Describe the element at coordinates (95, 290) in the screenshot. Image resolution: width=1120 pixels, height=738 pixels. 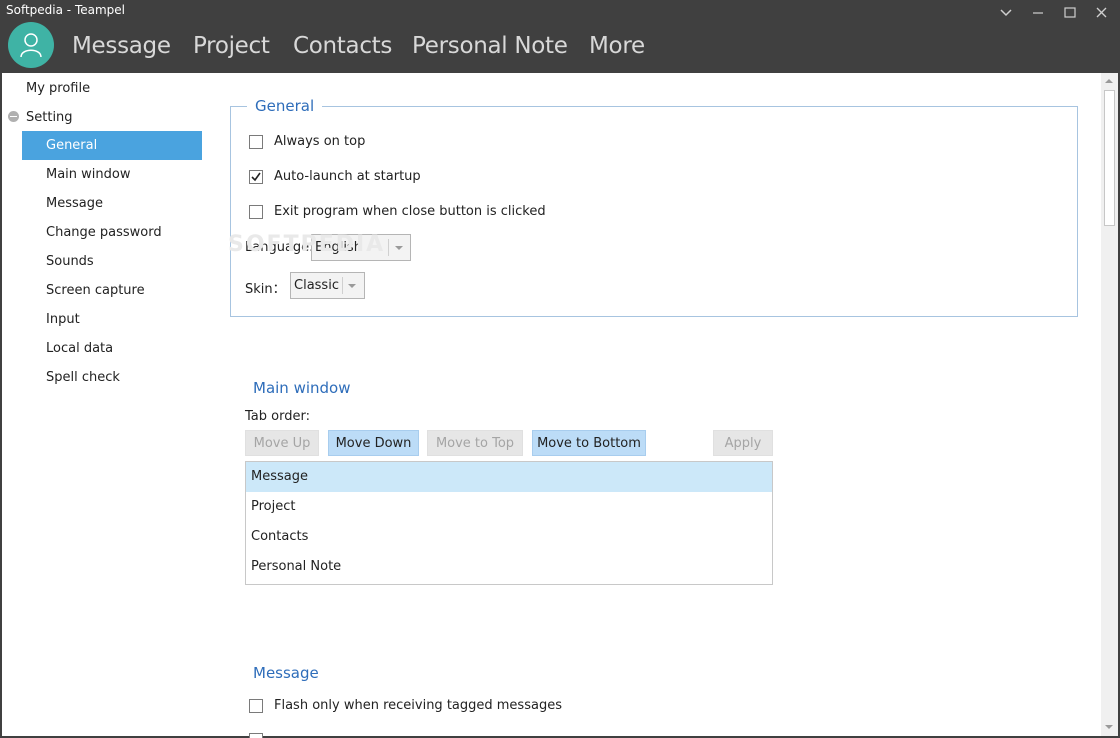
I see `sidebar-item-screen-capture: Screen capture` at that location.